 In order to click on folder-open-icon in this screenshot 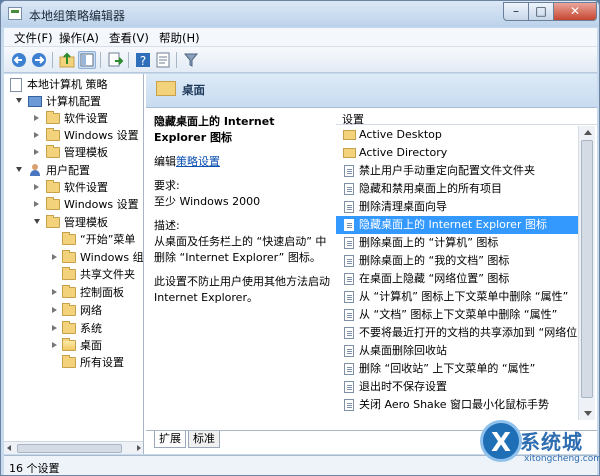, I will do `click(69, 344)`.